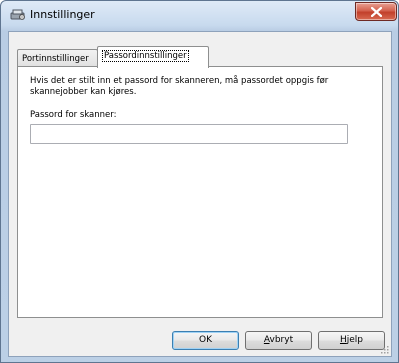  Describe the element at coordinates (145, 56) in the screenshot. I see `tab-label: Passordinnstillinger` at that location.